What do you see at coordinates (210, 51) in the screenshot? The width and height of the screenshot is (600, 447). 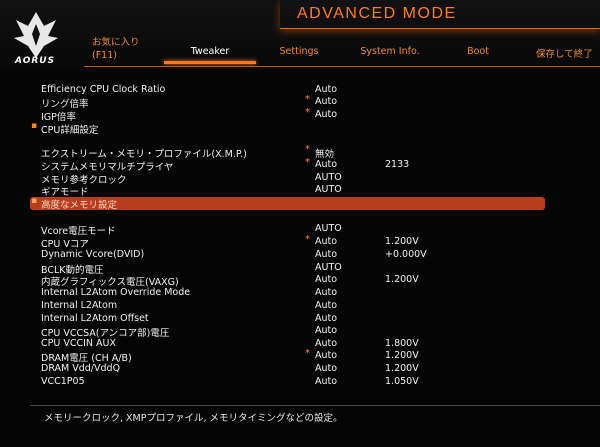 I see `tab-tweaker: Tweaker` at bounding box center [210, 51].